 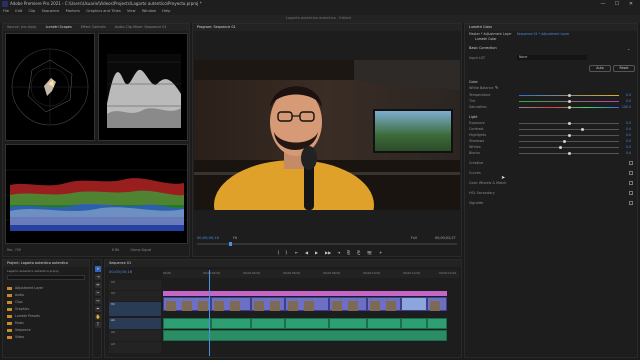 What do you see at coordinates (98, 293) in the screenshot?
I see `razor-tool-icon: ✂` at bounding box center [98, 293].